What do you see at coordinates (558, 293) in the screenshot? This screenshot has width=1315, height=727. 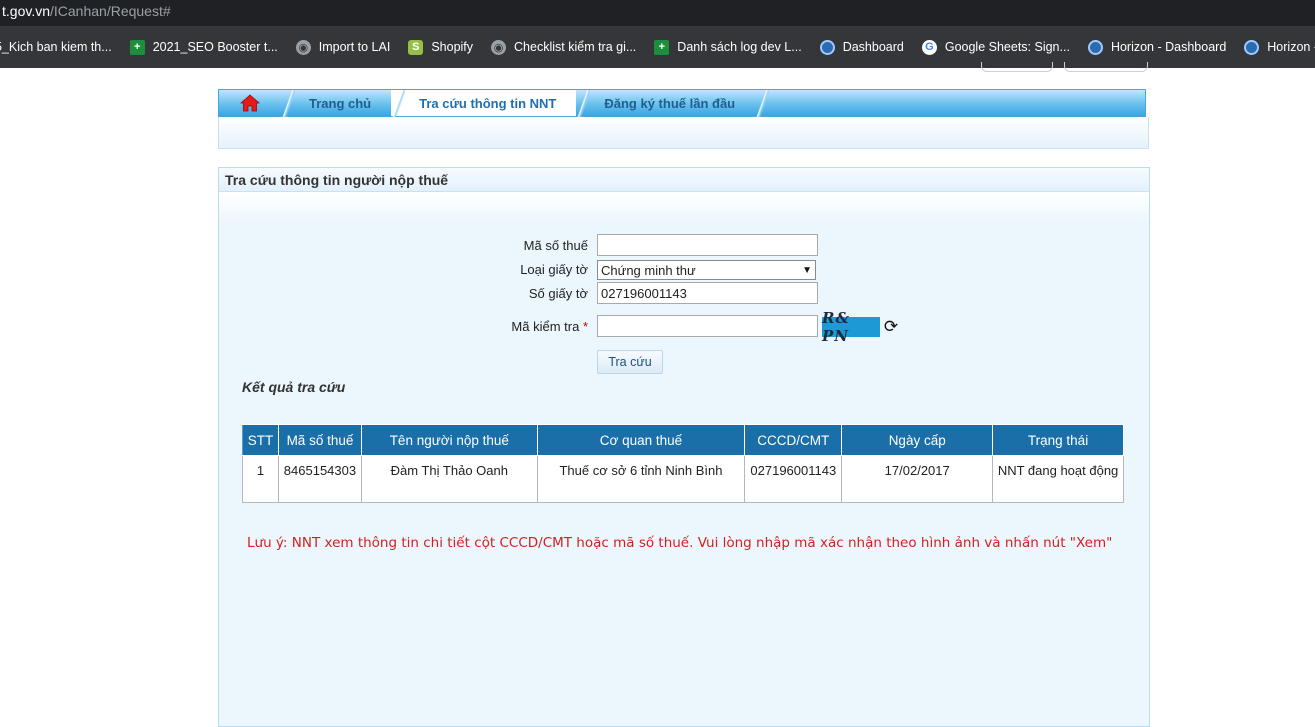 I see `doc-number-label: Số giấy tờ` at bounding box center [558, 293].